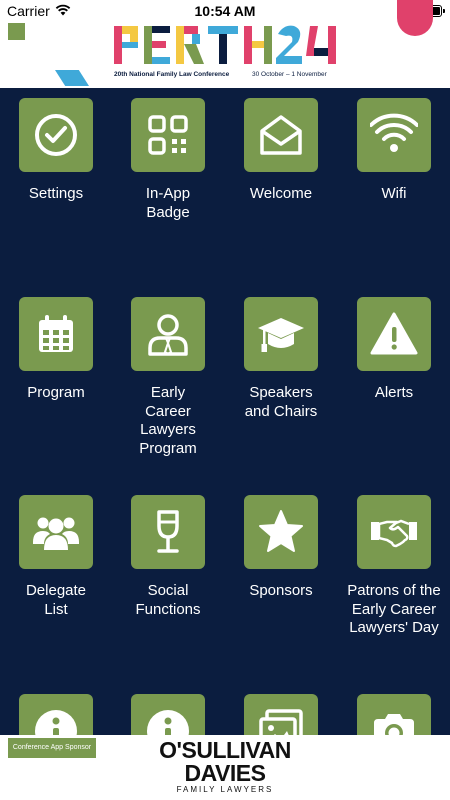 The image size is (450, 800). I want to click on camera-icon, so click(394, 724).